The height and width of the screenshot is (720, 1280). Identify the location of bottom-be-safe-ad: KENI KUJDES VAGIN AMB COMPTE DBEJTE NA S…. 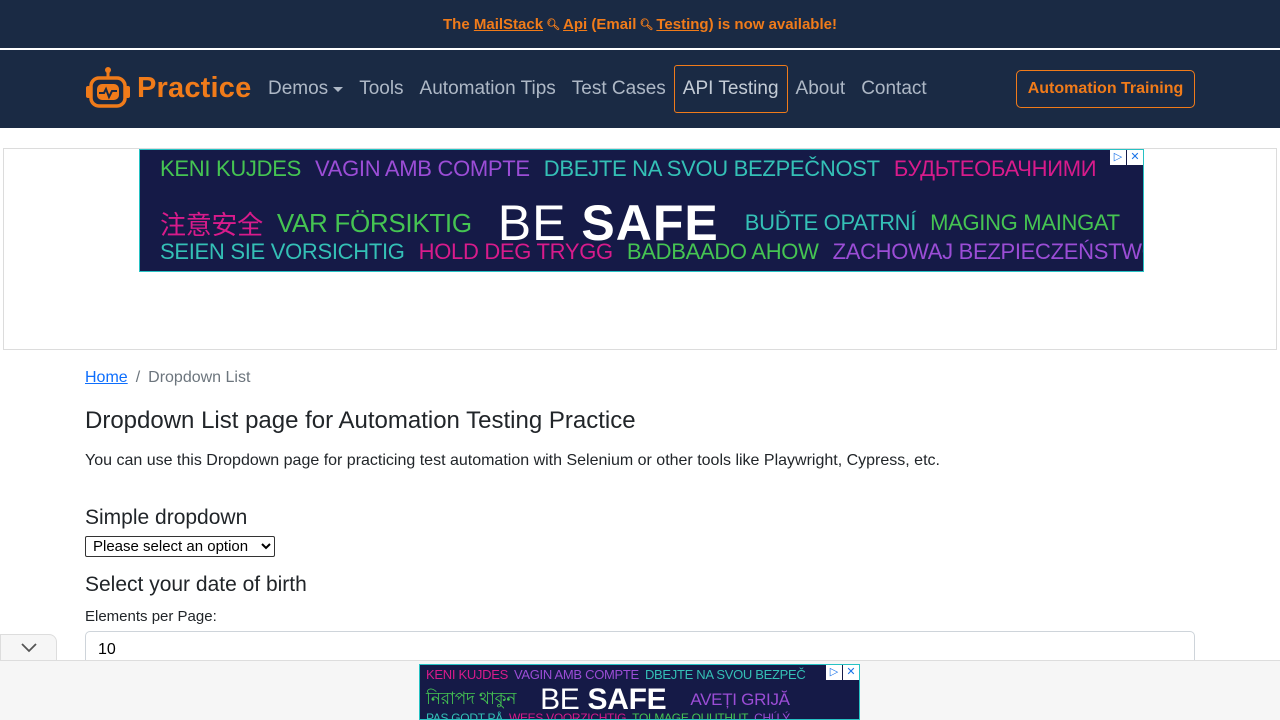
(639, 692).